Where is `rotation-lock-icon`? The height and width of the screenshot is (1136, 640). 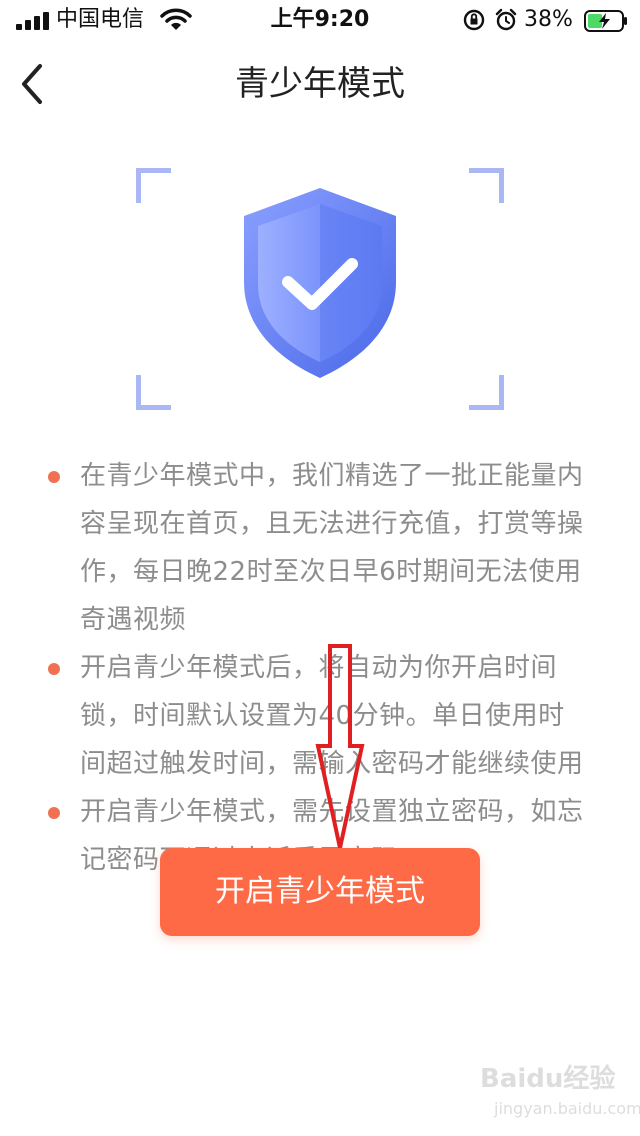 rotation-lock-icon is located at coordinates (474, 20).